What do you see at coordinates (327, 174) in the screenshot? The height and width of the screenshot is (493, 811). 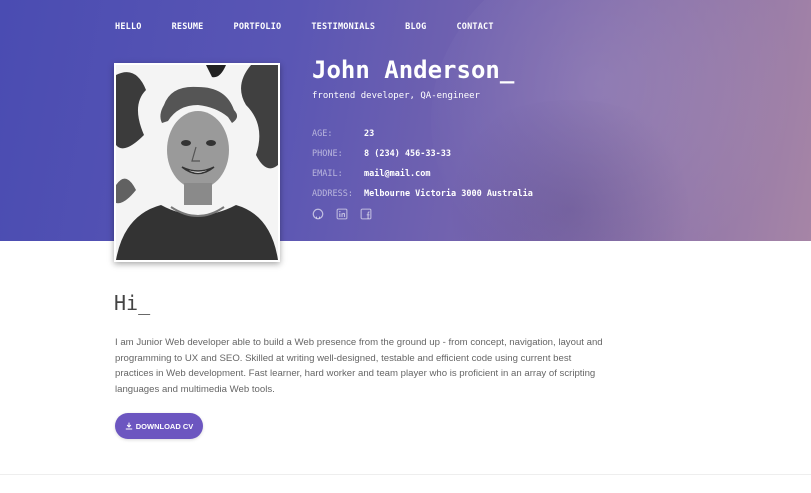 I see `info-label: EMAIL:` at bounding box center [327, 174].